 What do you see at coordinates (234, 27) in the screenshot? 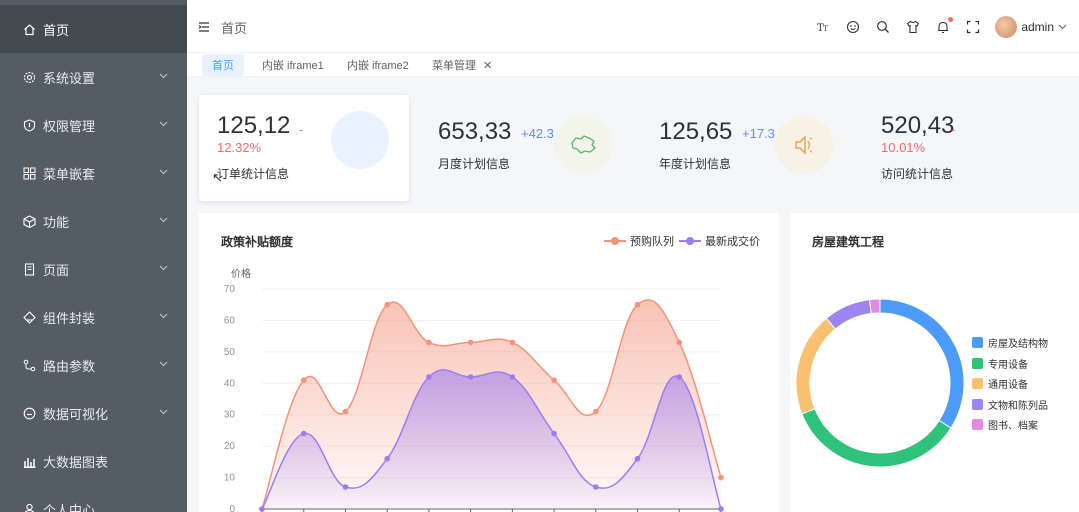
I see `breadcrumb: 首页` at bounding box center [234, 27].